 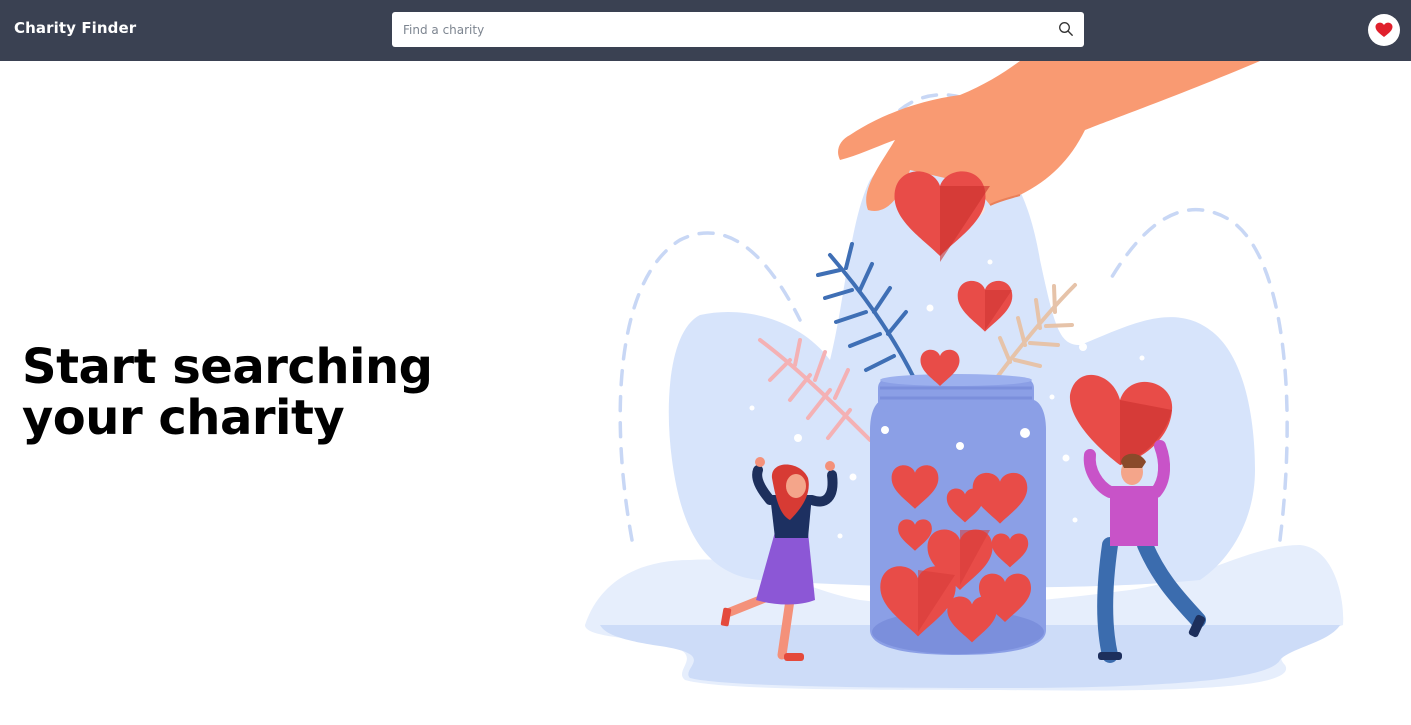 I want to click on hero-title: Start searching your charity, so click(x=282, y=393).